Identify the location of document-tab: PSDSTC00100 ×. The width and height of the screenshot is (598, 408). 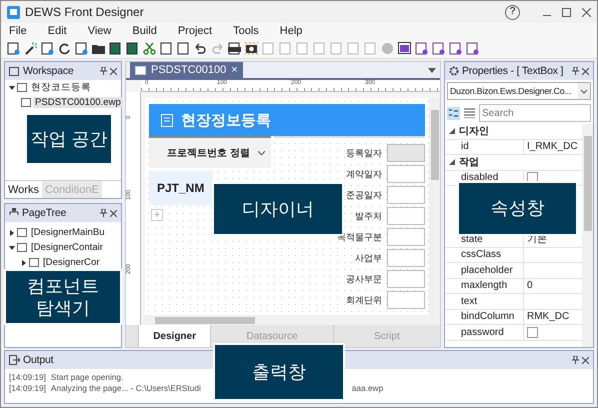
(186, 70).